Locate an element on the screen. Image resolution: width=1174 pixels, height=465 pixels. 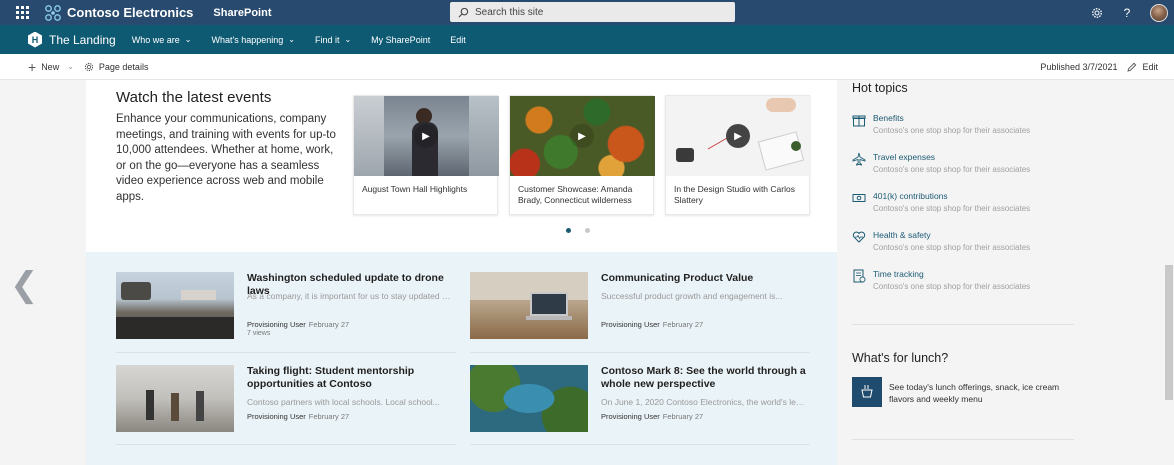
food-icon-glyph is located at coordinates (867, 391).